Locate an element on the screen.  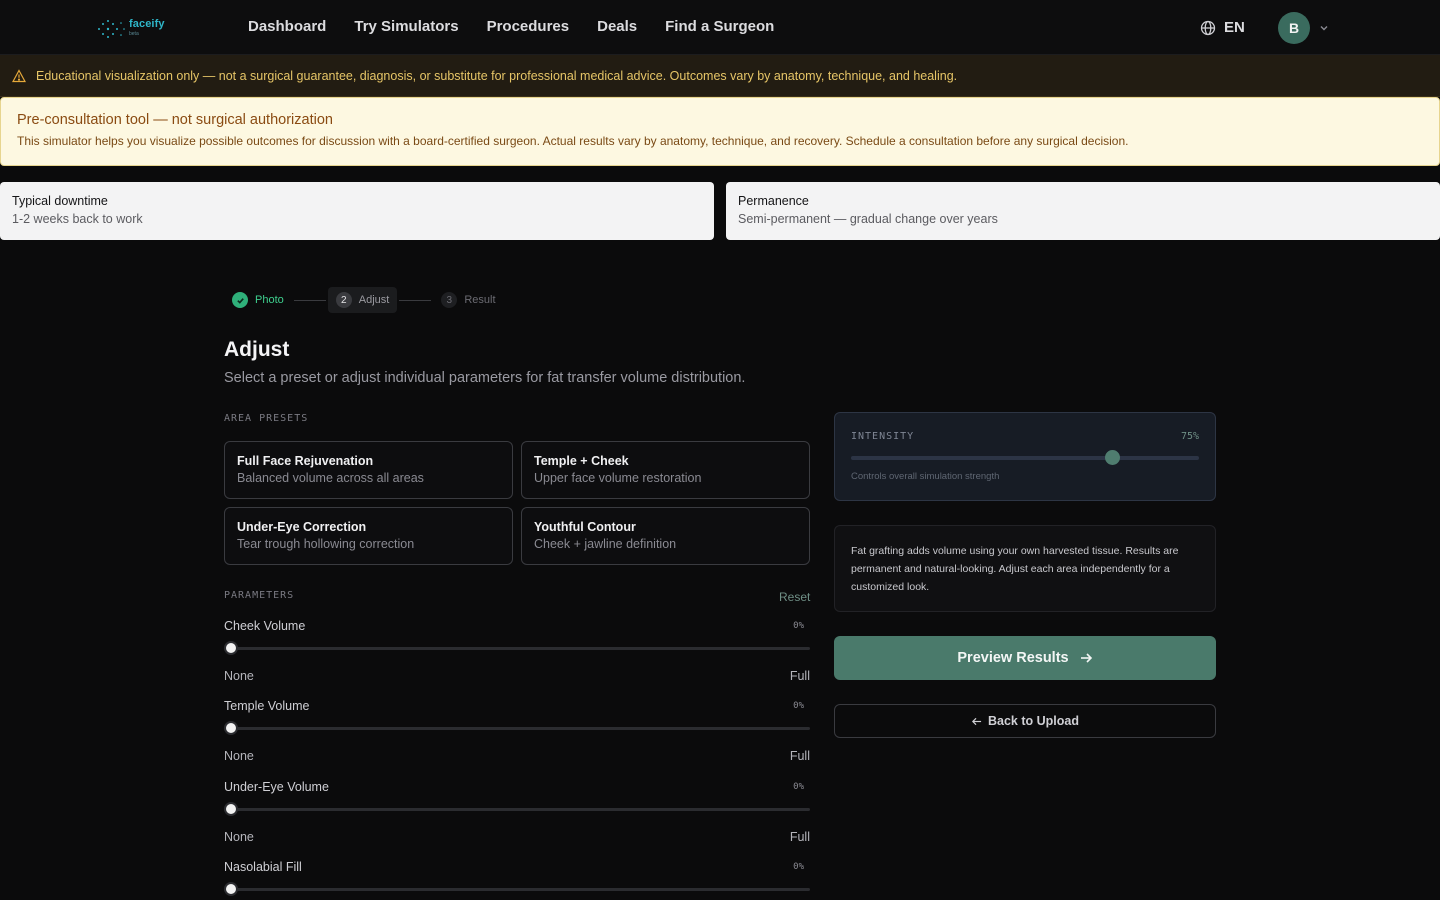
preset-subtitle: Balanced volume across all areas is located at coordinates (330, 478).